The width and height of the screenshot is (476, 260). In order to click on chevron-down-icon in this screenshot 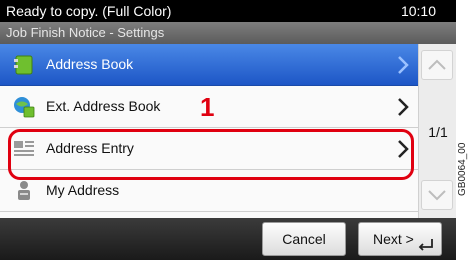, I will do `click(437, 195)`.